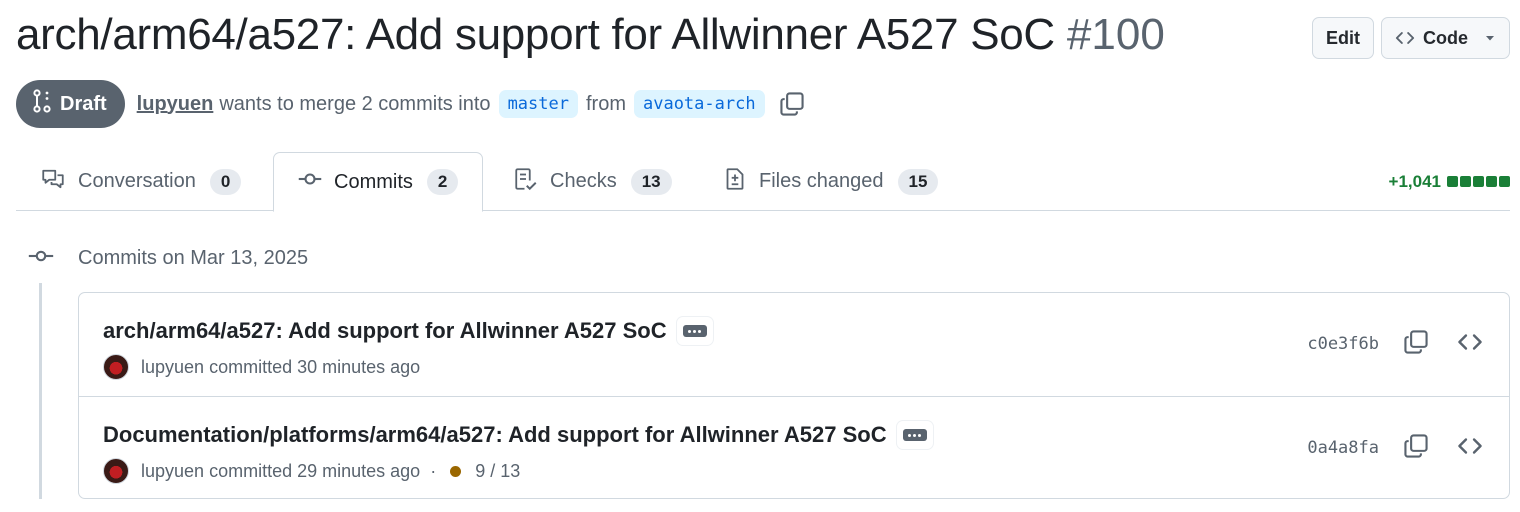 Image resolution: width=1520 pixels, height=512 pixels. I want to click on commits-group-header: Commits on Mar 13, 2025, so click(168, 258).